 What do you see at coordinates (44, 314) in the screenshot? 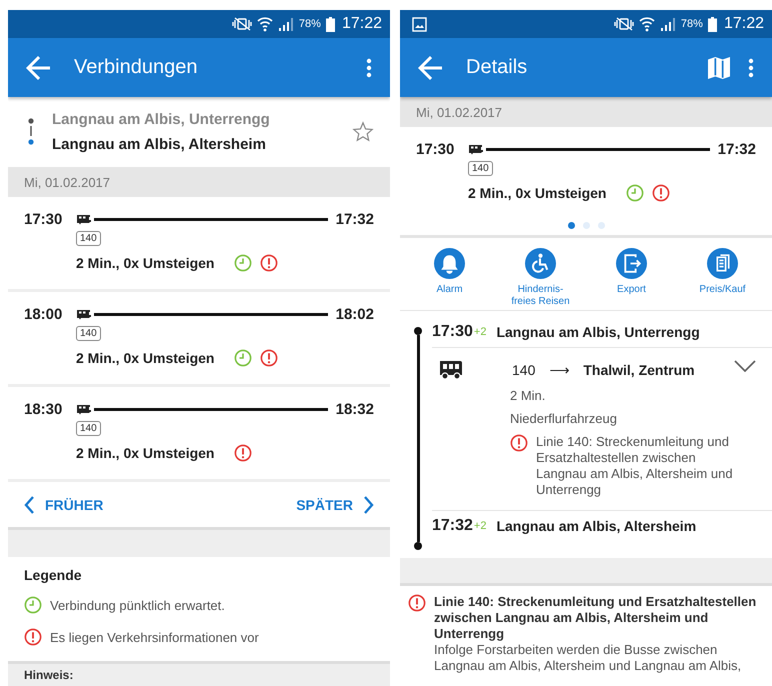
I see `departure-time: 18:00` at bounding box center [44, 314].